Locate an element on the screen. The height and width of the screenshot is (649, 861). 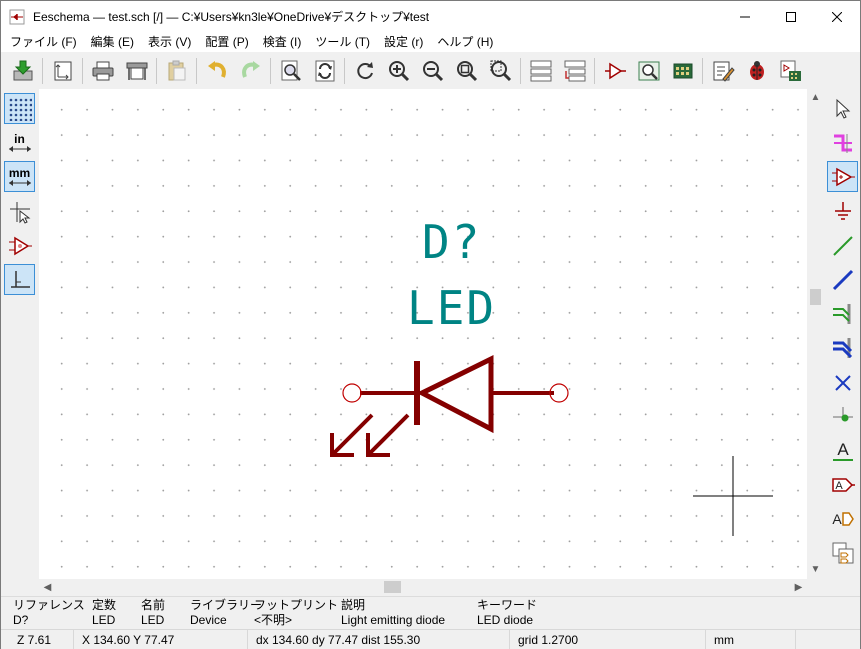
horizontal-scroll-thumb is located at coordinates (392, 587).